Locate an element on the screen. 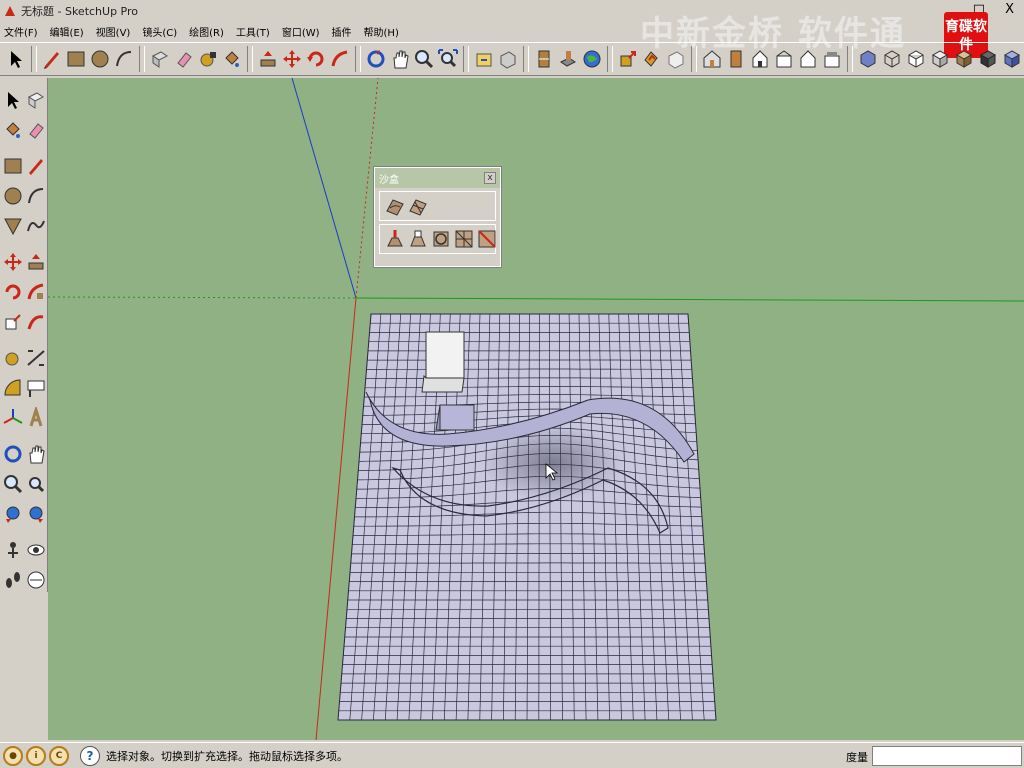 Image resolution: width=1024 pixels, height=768 pixels. add-detail-button is located at coordinates (464, 239).